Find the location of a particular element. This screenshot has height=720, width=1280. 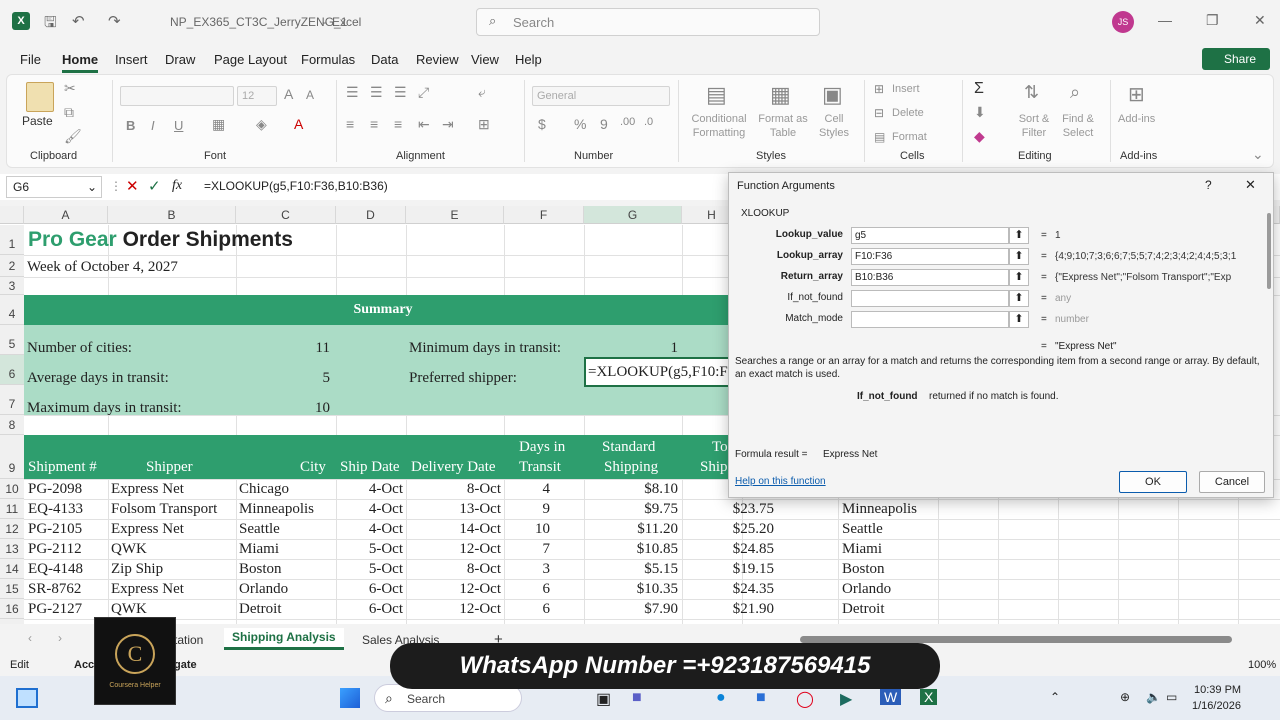

header-days-in: Days in is located at coordinates (542, 447).